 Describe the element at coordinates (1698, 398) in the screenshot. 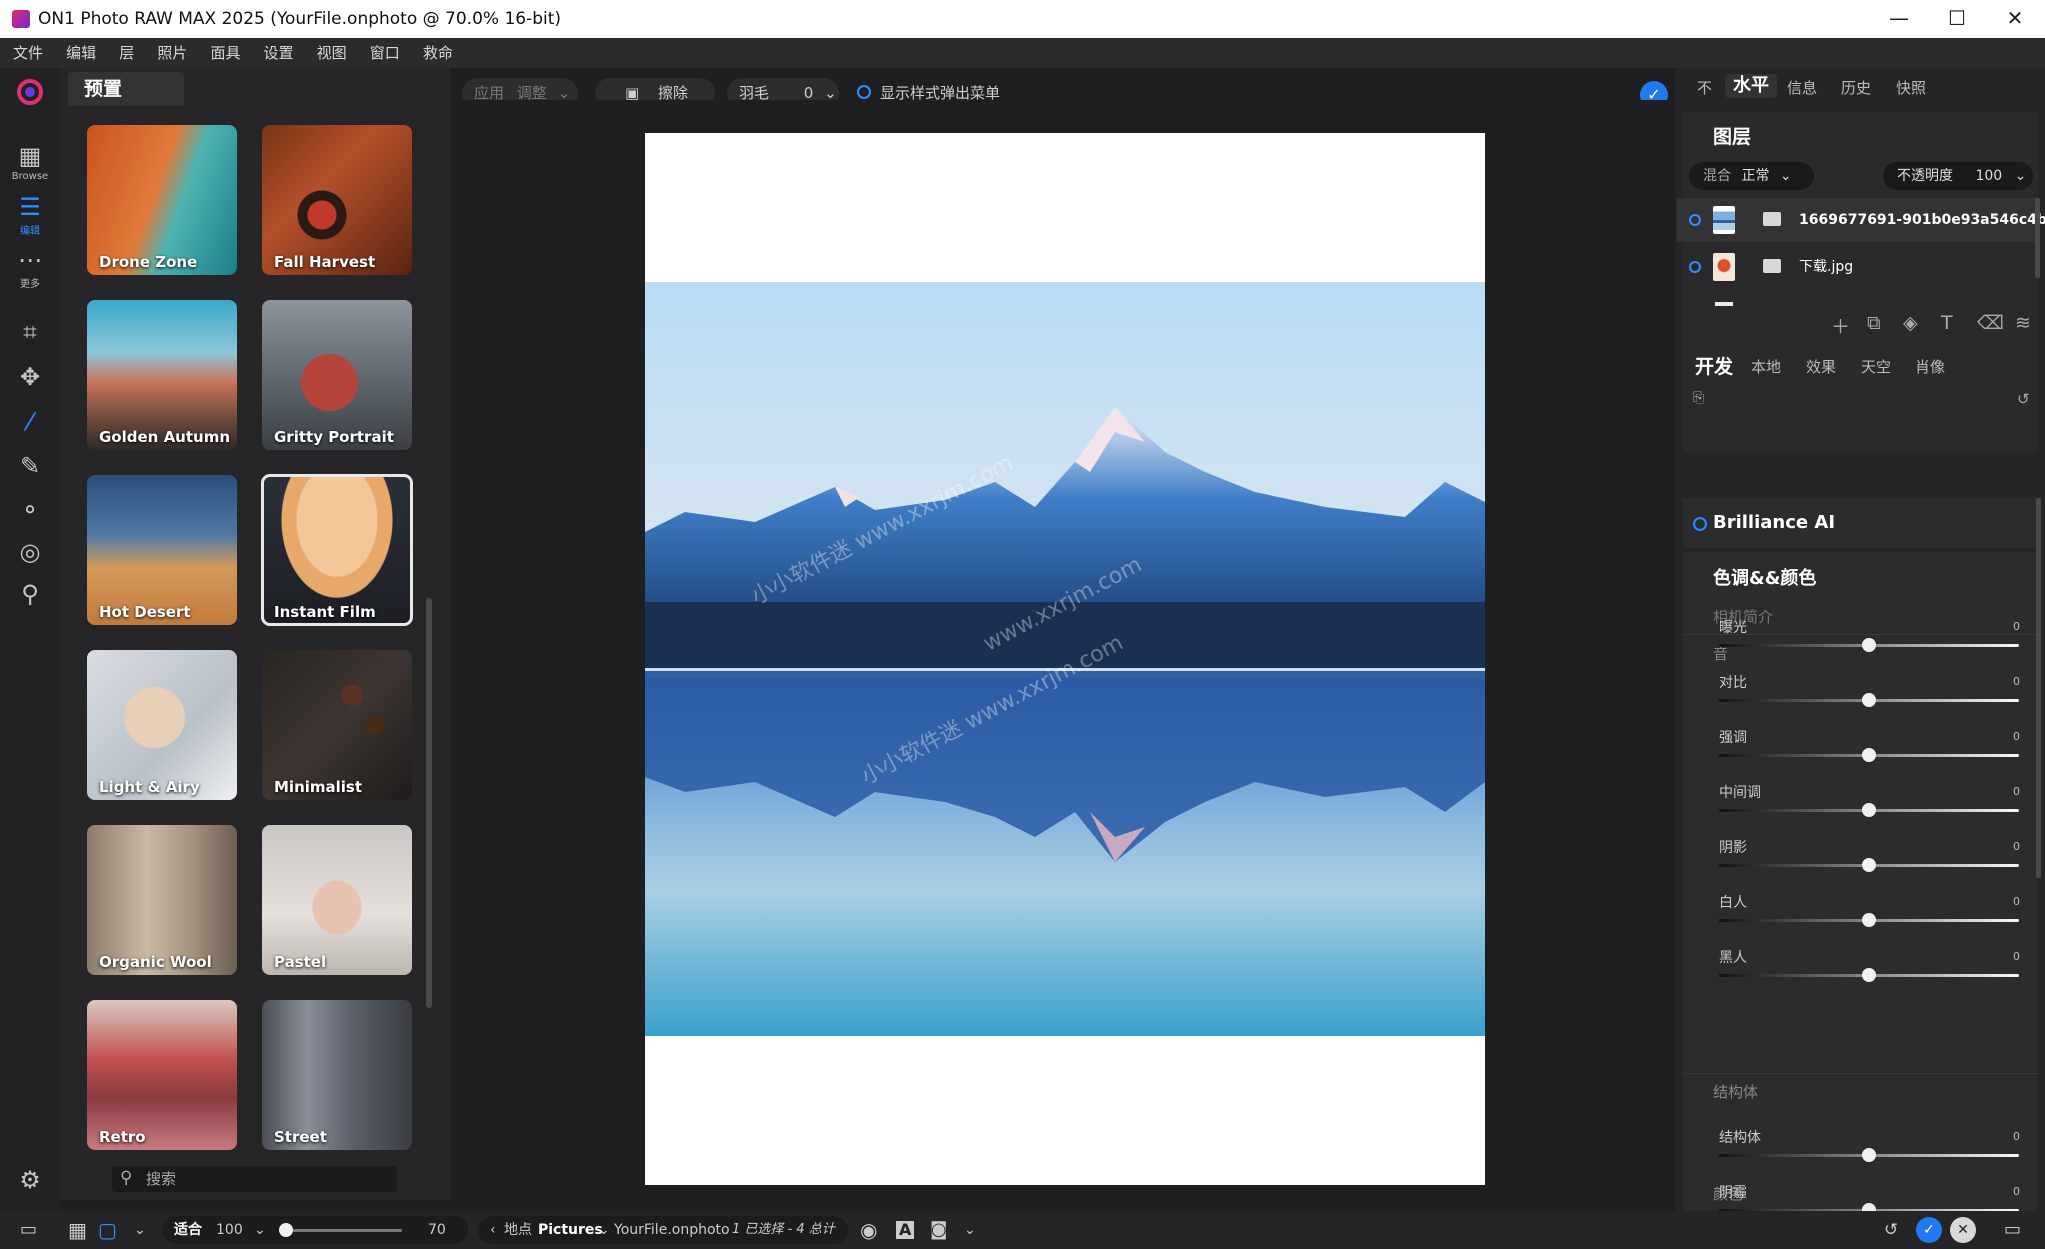

I see `export-icon: ⎘` at that location.